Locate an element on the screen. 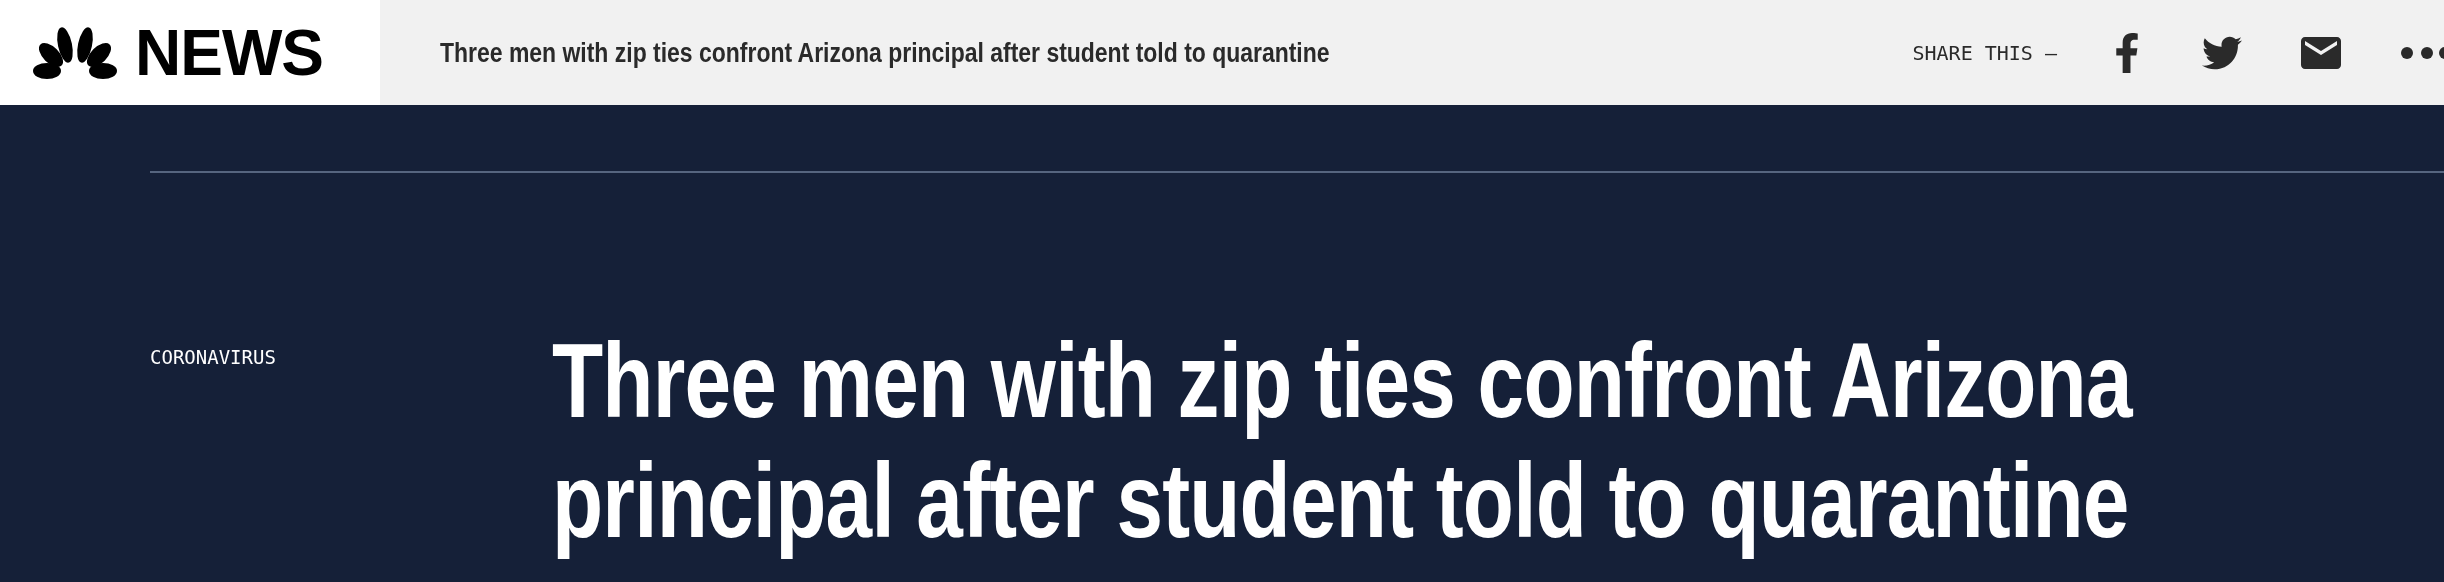 Image resolution: width=2444 pixels, height=582 pixels. category-label: CORONAVIRUS is located at coordinates (351, 353).